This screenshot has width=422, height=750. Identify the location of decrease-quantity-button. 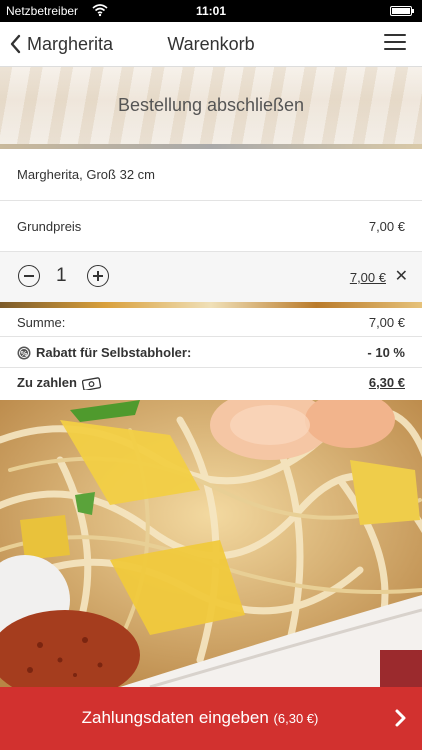
(29, 276).